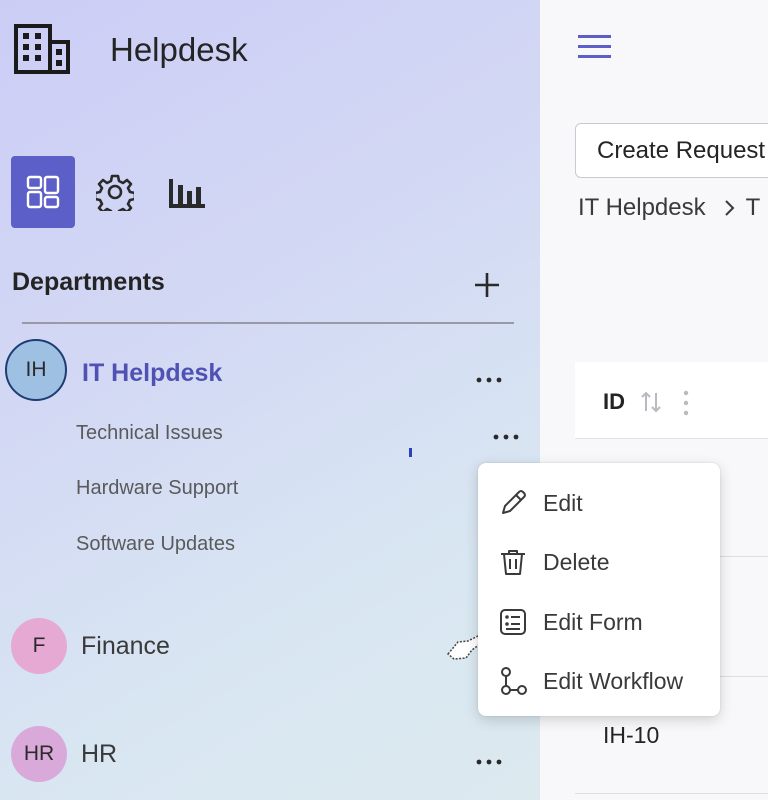 The image size is (768, 800). Describe the element at coordinates (513, 622) in the screenshot. I see `form-icon` at that location.